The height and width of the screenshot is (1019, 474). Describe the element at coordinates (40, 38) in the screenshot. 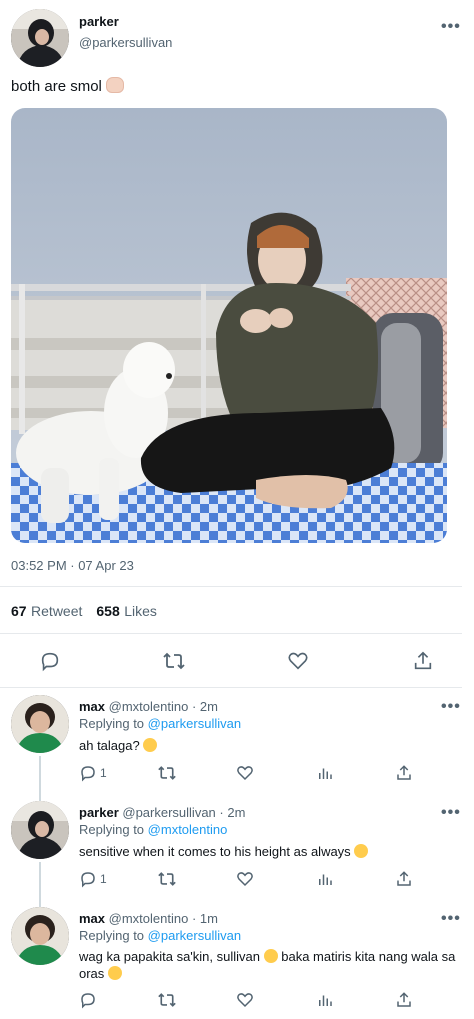

I see `author-avatar` at that location.